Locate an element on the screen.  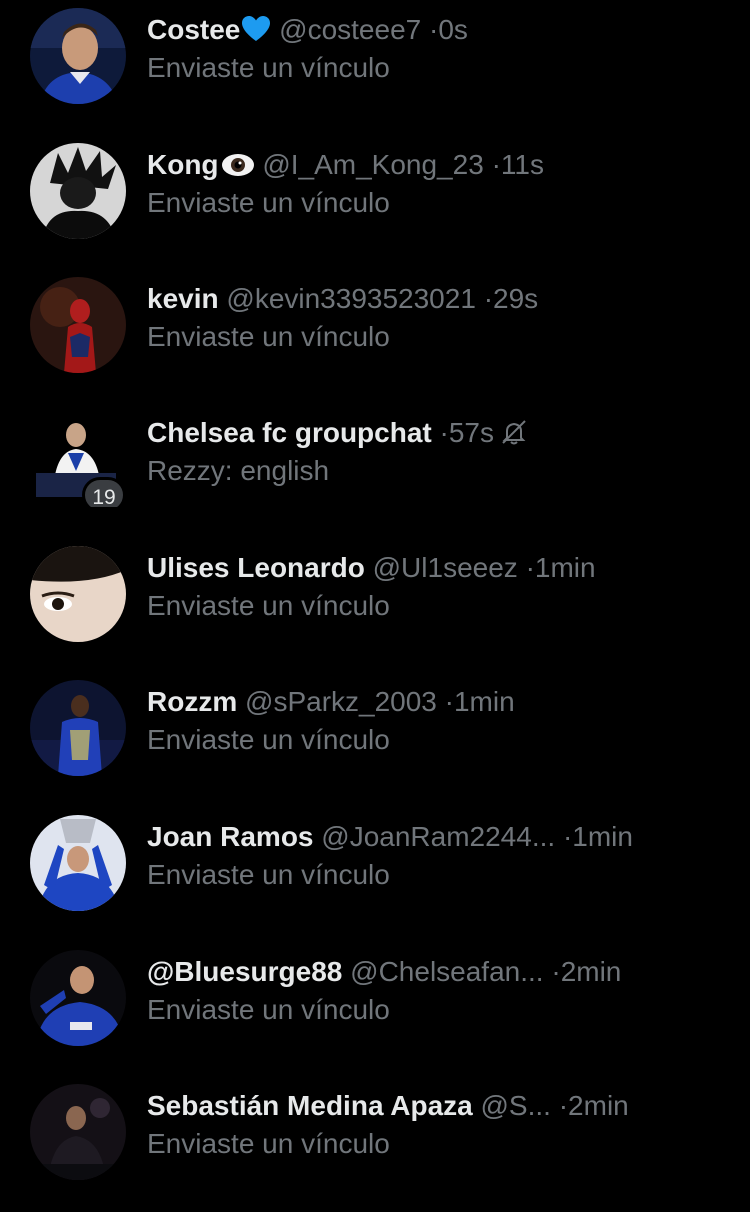
contact-handle: @sParkz_2003 is located at coordinates (341, 701).